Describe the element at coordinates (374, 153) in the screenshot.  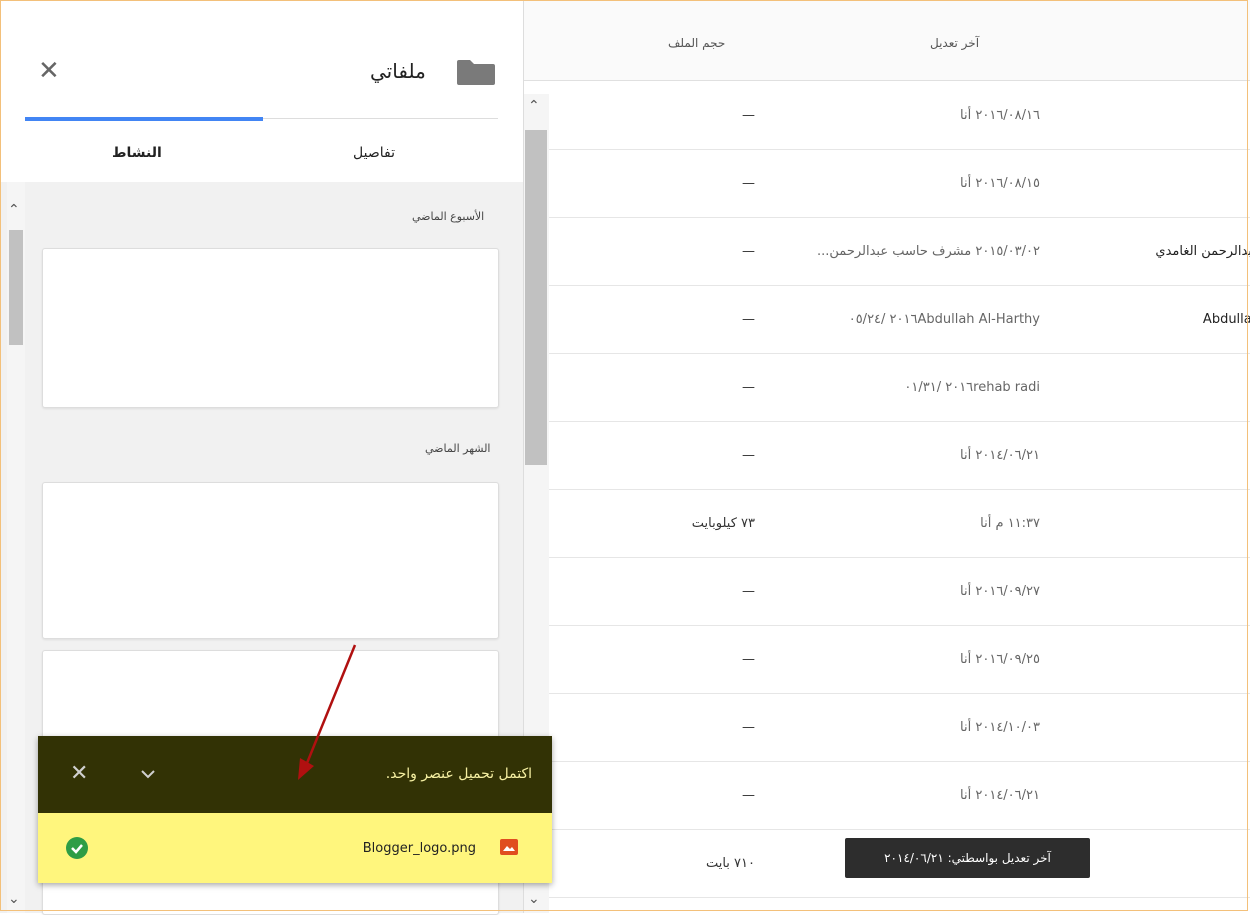
I see `tab-details: تفاصيل` at that location.